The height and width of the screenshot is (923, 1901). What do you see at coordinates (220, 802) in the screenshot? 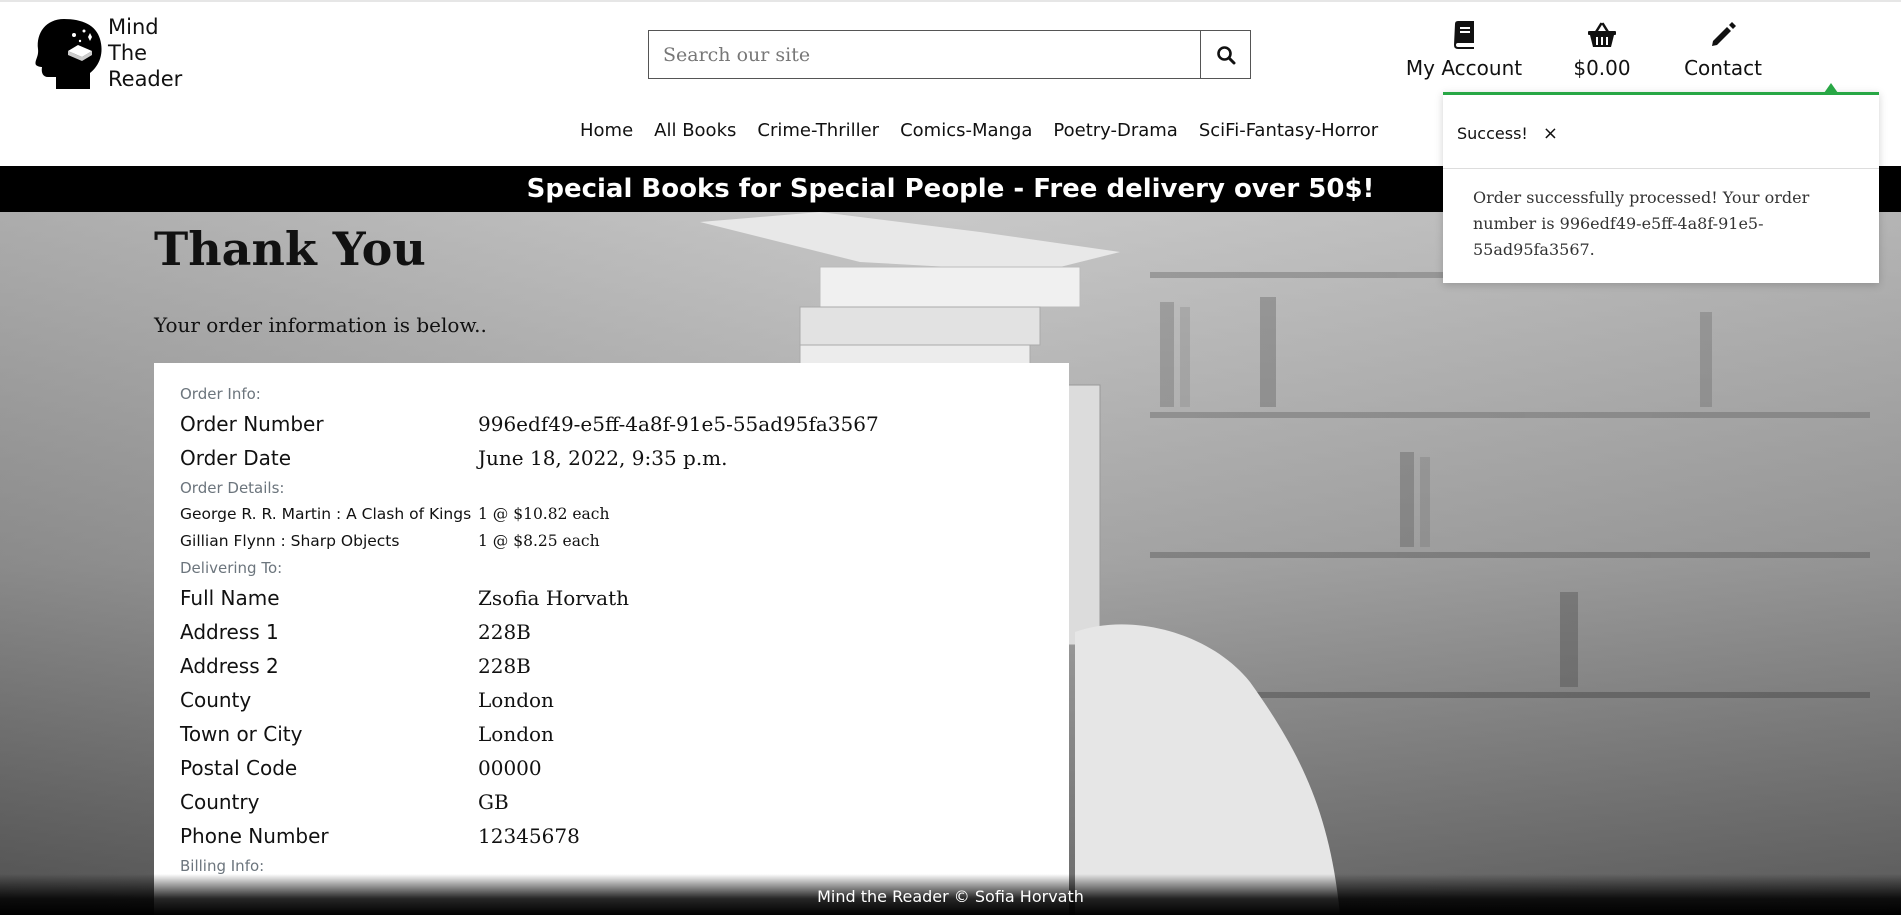
I see `delivery-label: Country` at bounding box center [220, 802].